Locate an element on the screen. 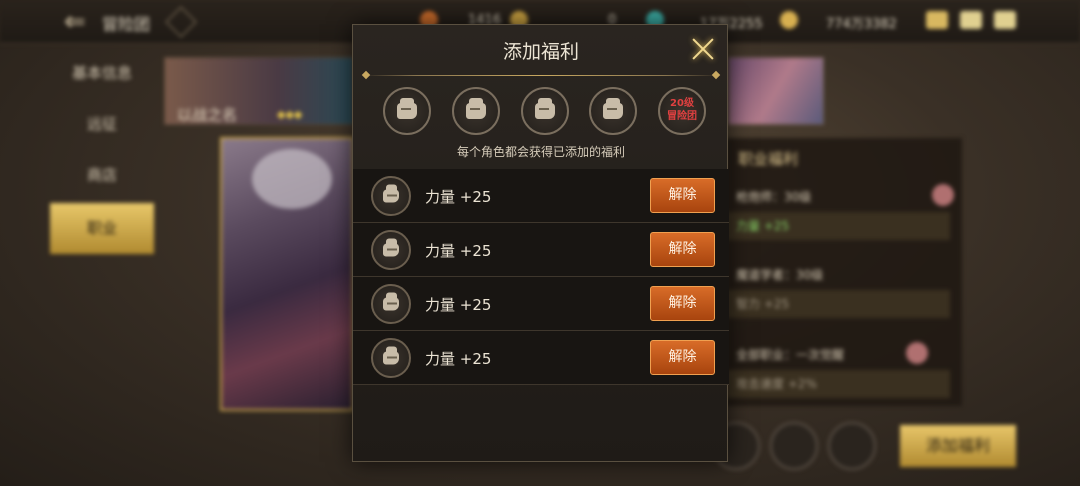  rank-diamonds-icon: ◆◆◆ is located at coordinates (290, 114).